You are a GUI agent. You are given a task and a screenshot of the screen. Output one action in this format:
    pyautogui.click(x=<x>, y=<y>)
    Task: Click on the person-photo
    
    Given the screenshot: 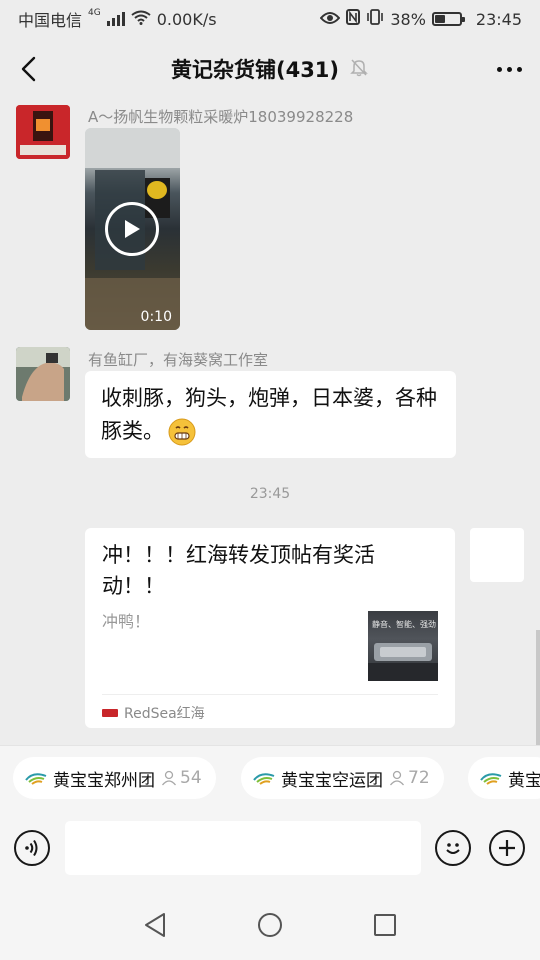 What is the action you would take?
    pyautogui.click(x=43, y=374)
    